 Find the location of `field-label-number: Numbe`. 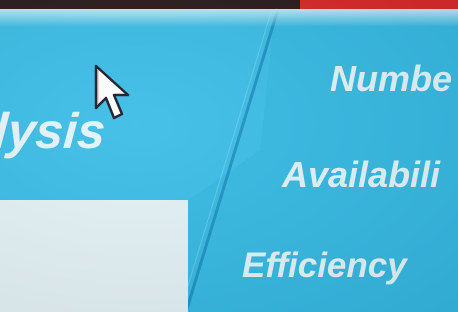

field-label-number: Numbe is located at coordinates (391, 79).